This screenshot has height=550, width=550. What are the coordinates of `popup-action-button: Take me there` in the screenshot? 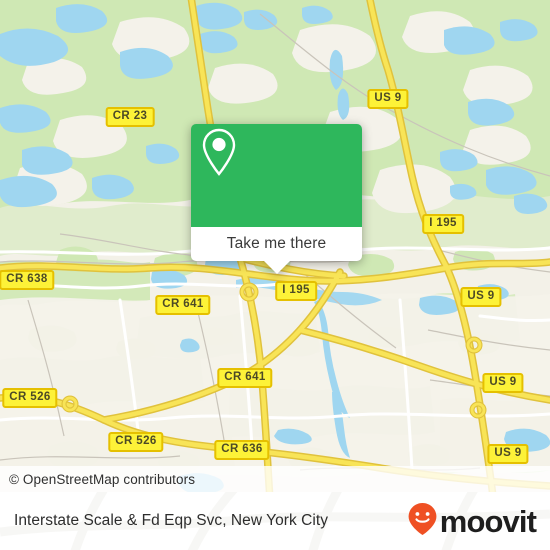 It's located at (276, 244).